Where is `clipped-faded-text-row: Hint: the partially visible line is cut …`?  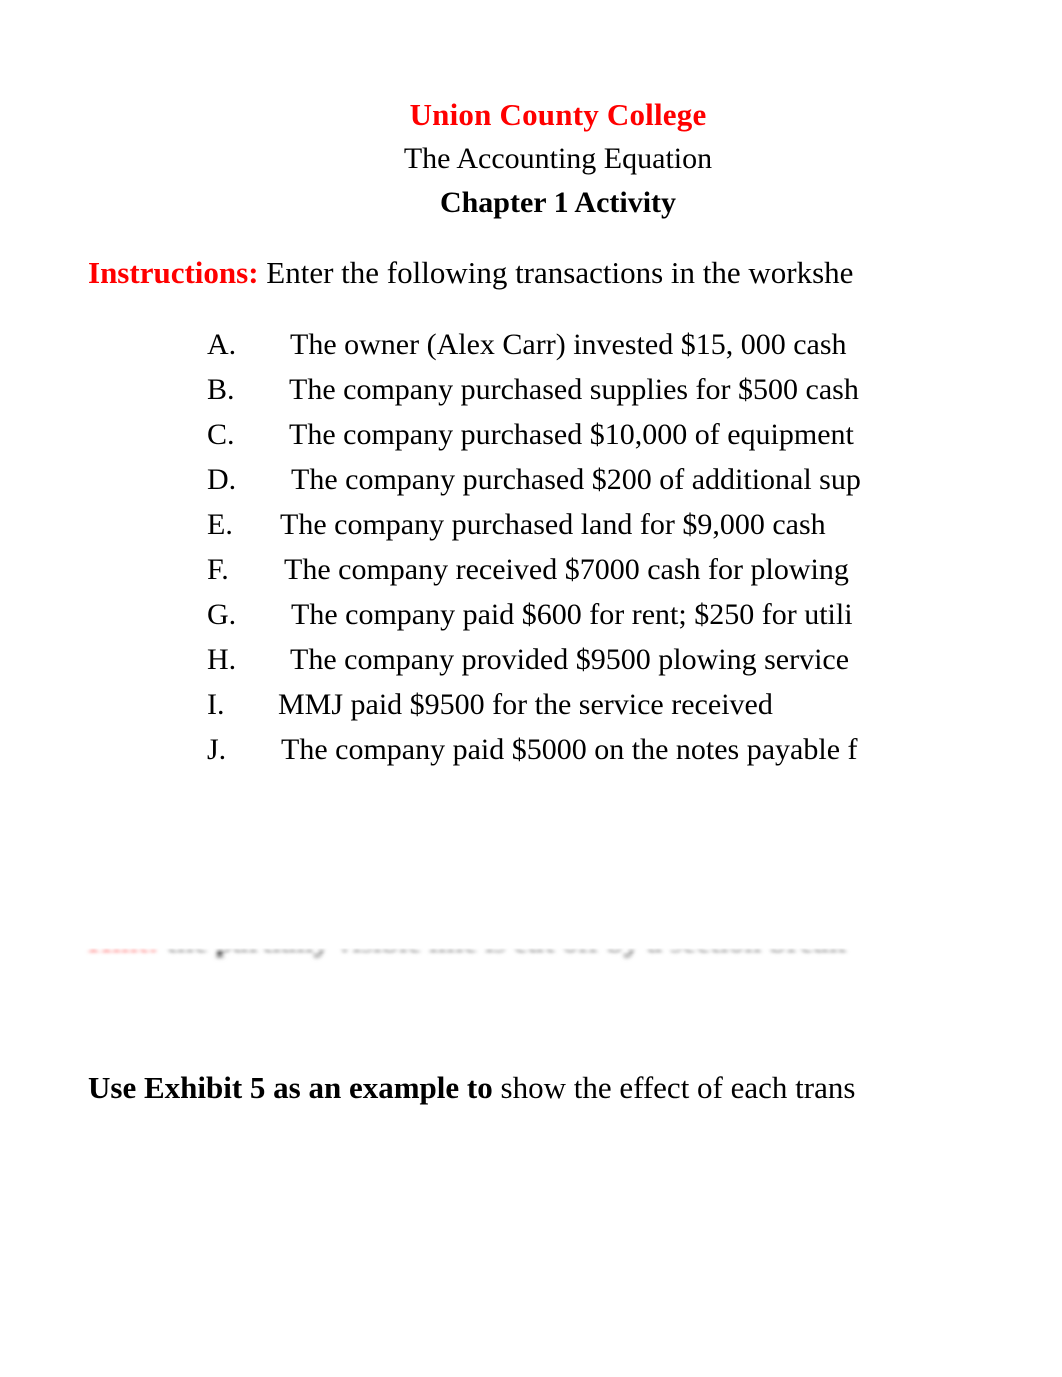
clipped-faded-text-row: Hint: the partially visible line is cut … is located at coordinates (476, 959).